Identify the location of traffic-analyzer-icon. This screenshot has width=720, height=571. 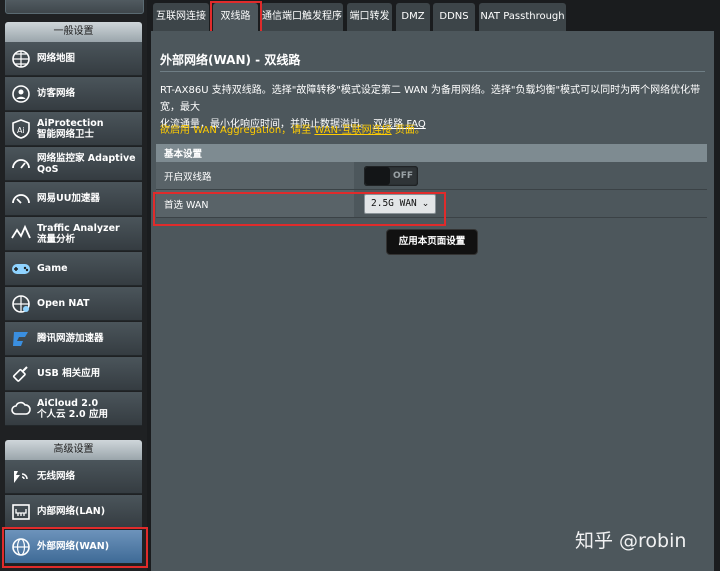
(21, 231).